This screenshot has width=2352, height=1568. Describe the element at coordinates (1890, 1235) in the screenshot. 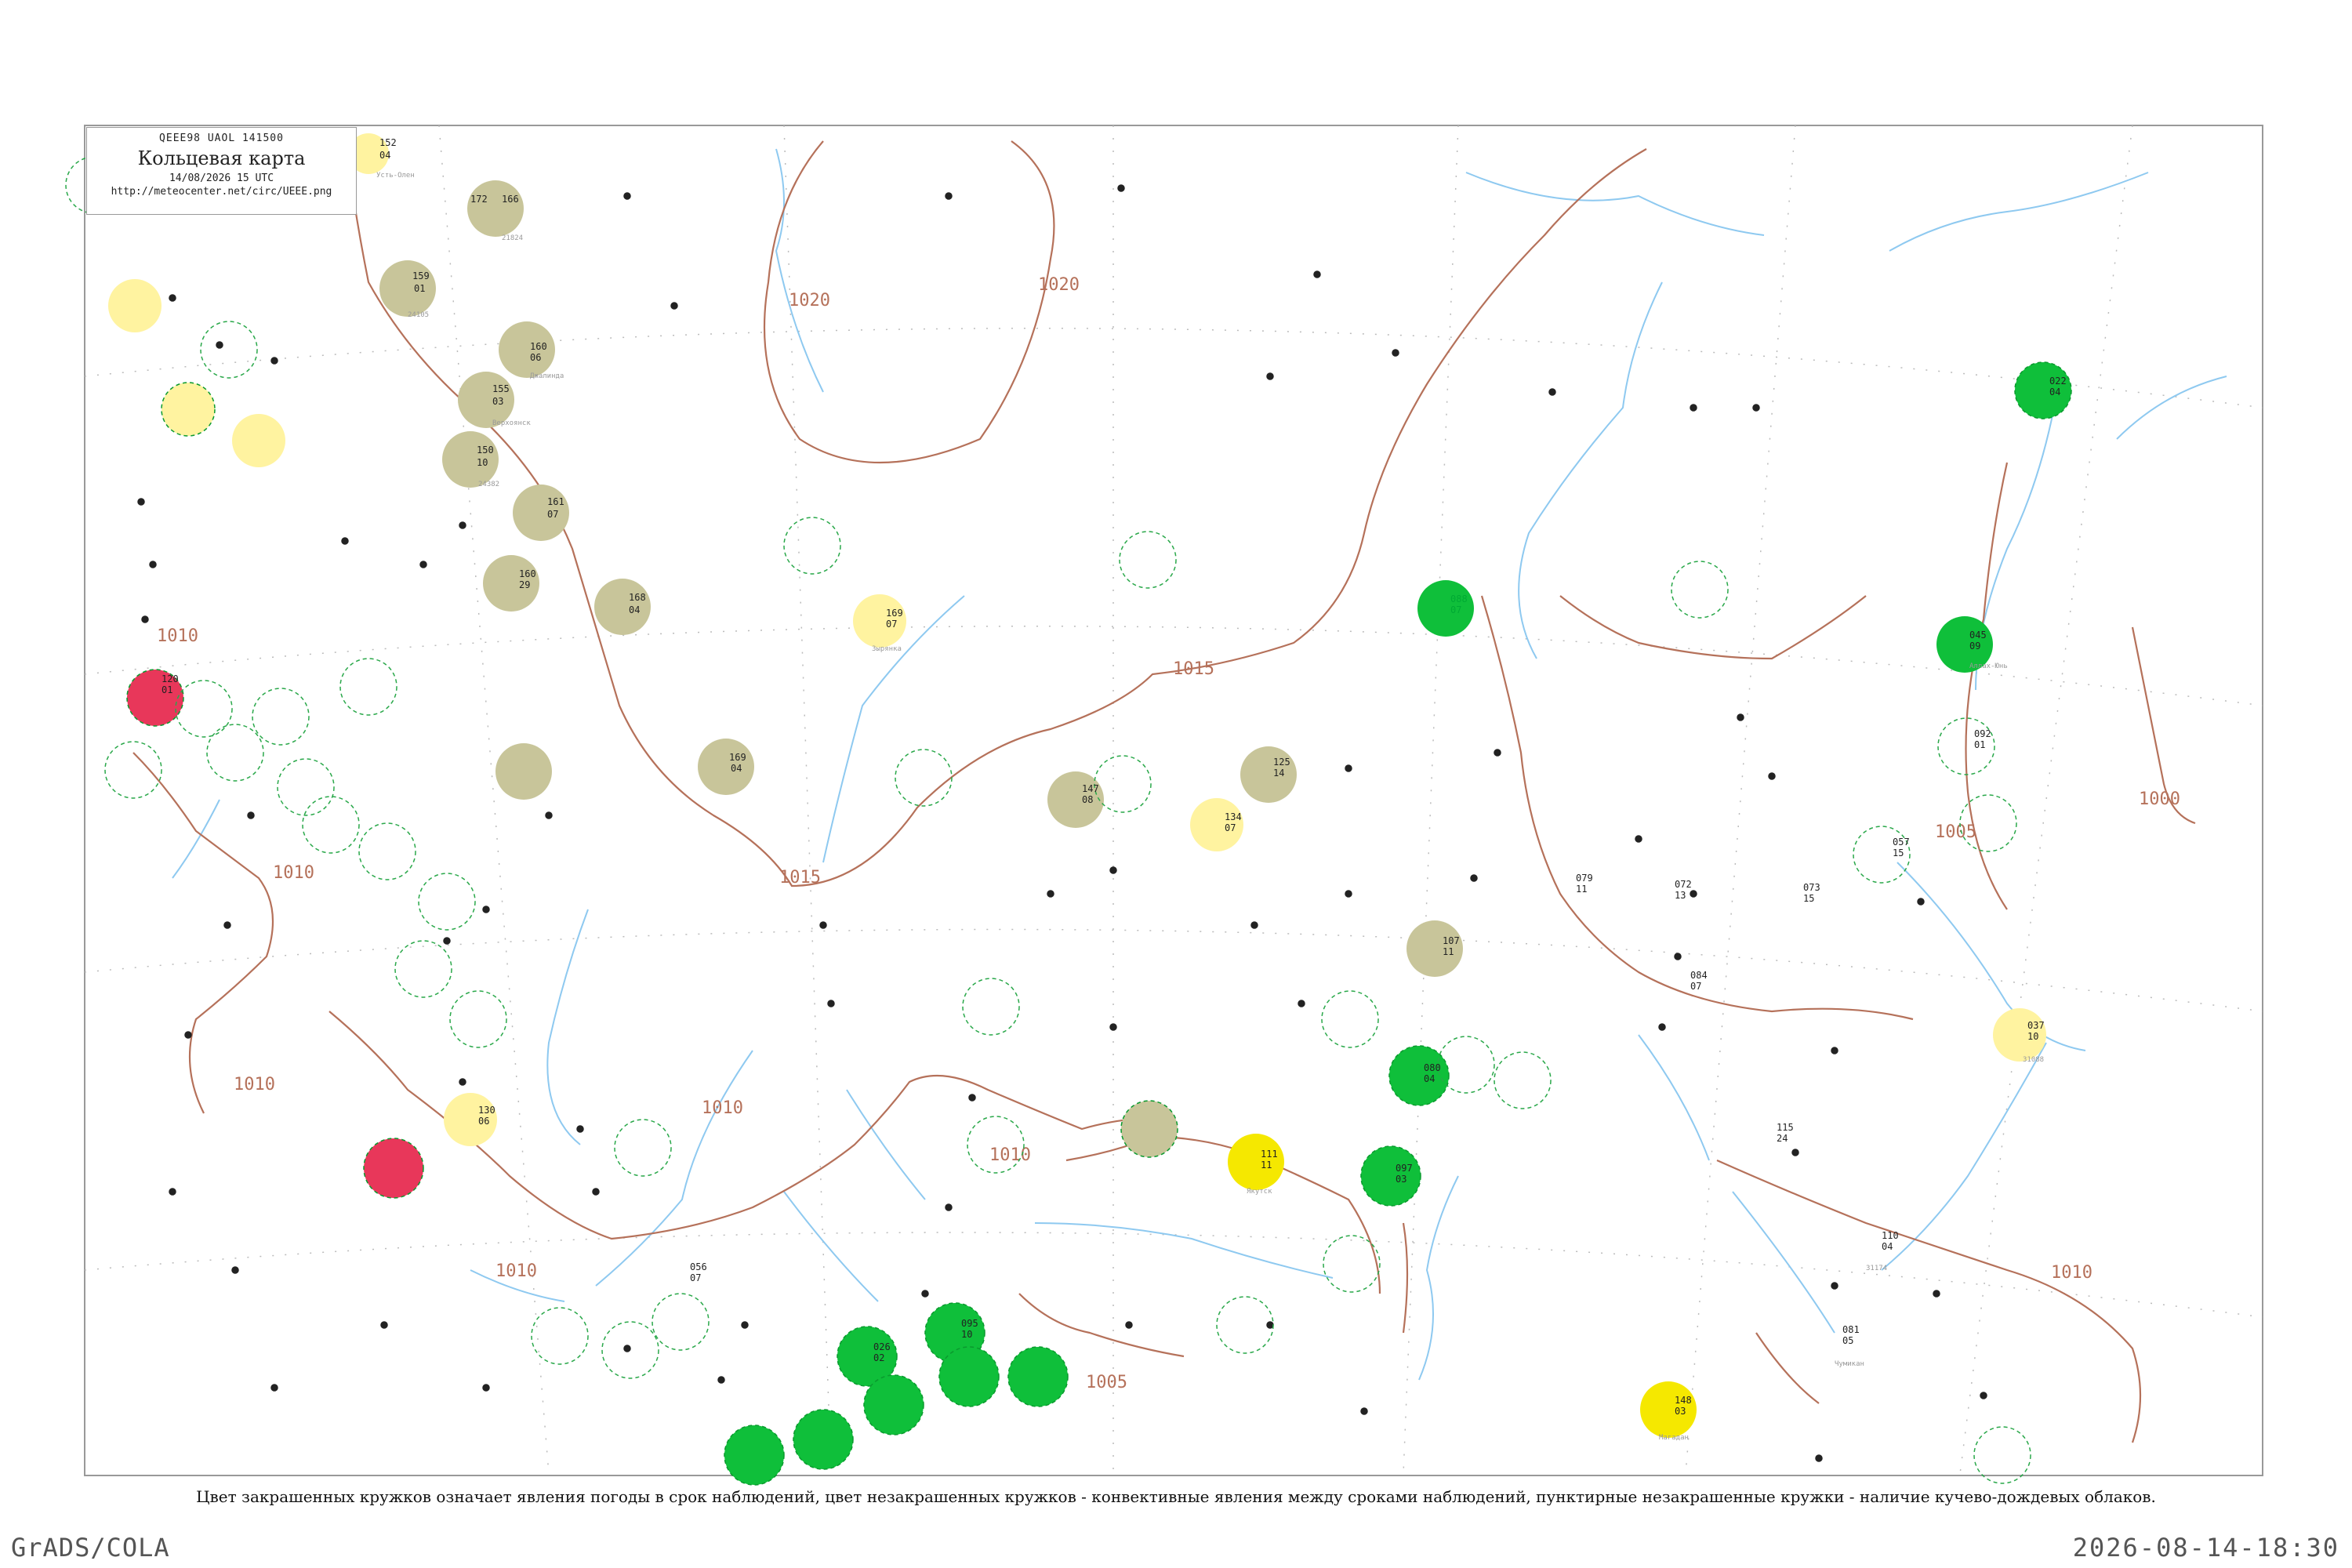

I see `station-temp: 110` at that location.